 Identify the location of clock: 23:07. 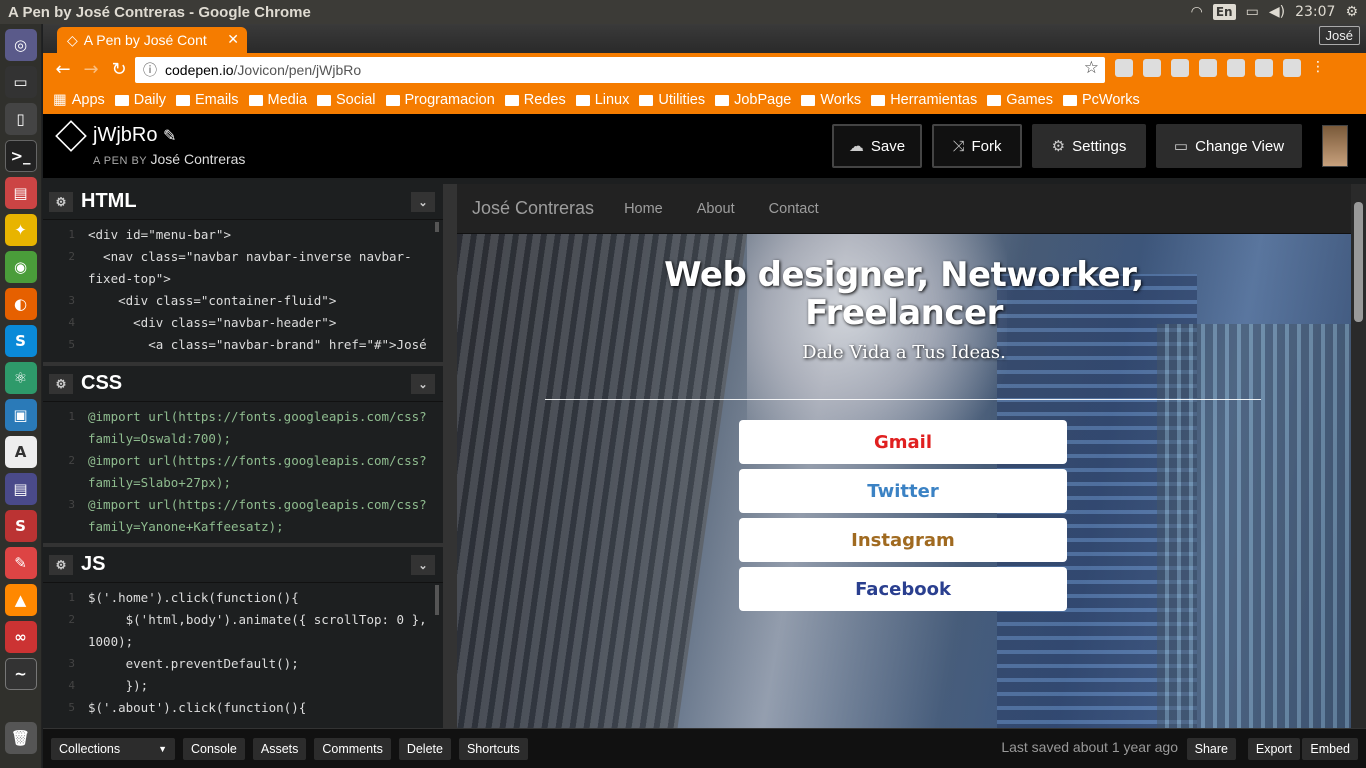
(1315, 12).